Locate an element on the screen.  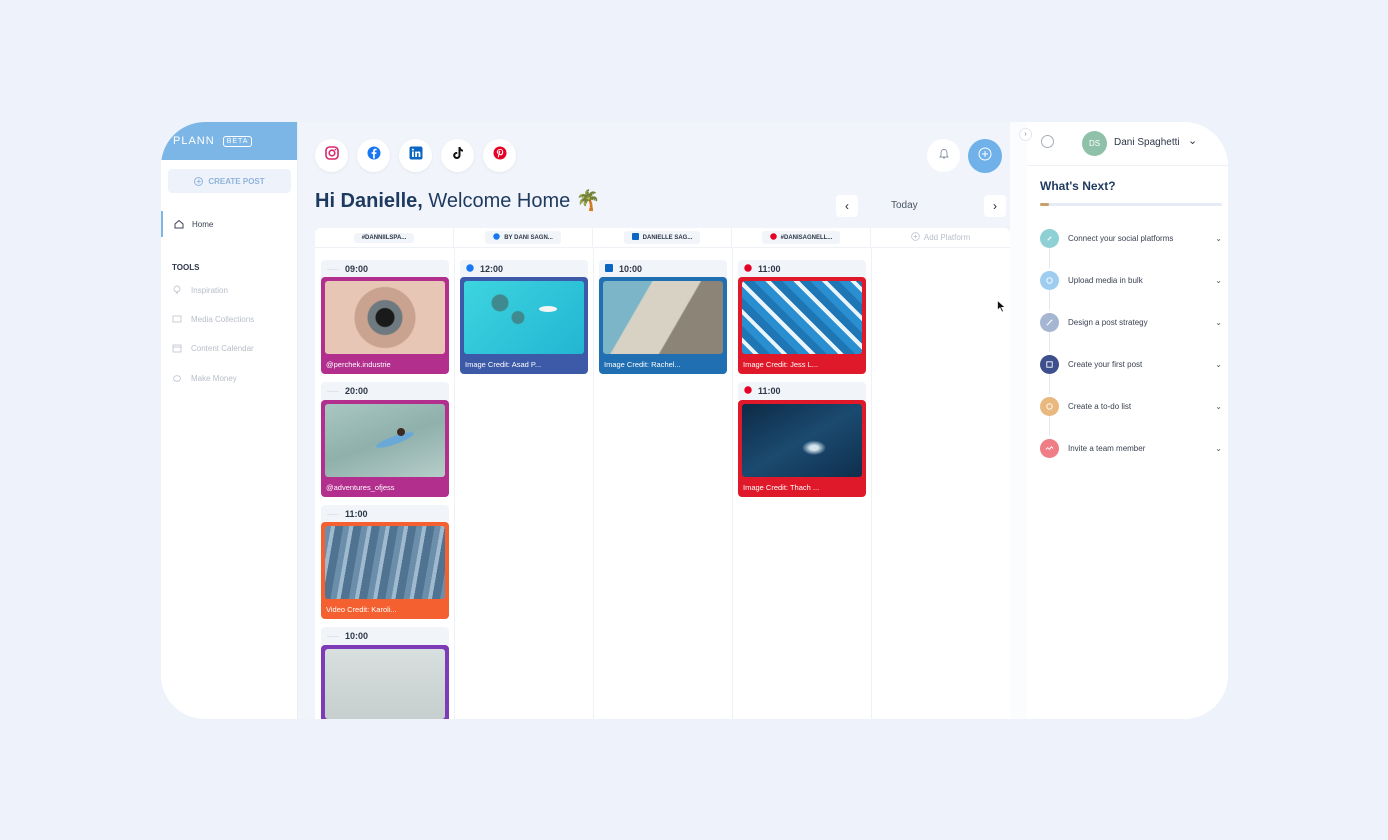
add-post-button is located at coordinates (985, 156).